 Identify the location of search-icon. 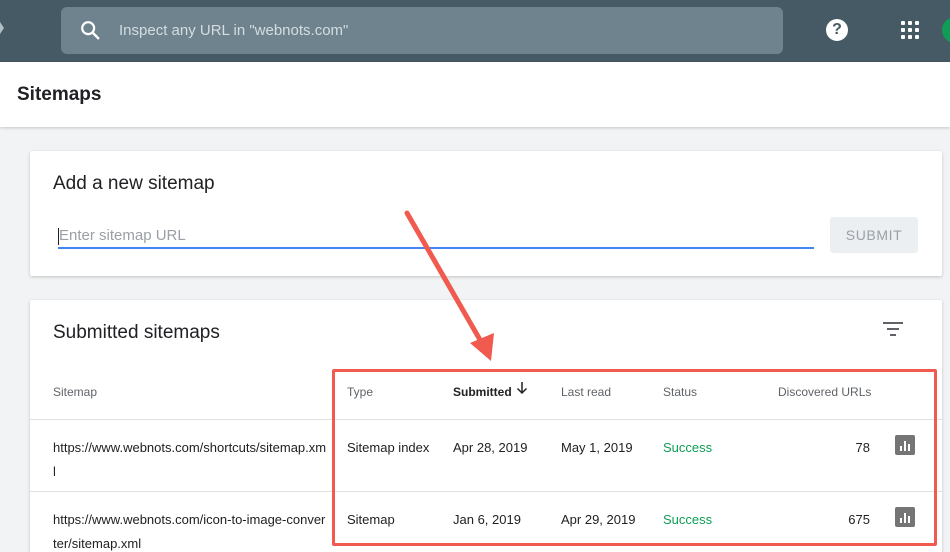
(90, 30).